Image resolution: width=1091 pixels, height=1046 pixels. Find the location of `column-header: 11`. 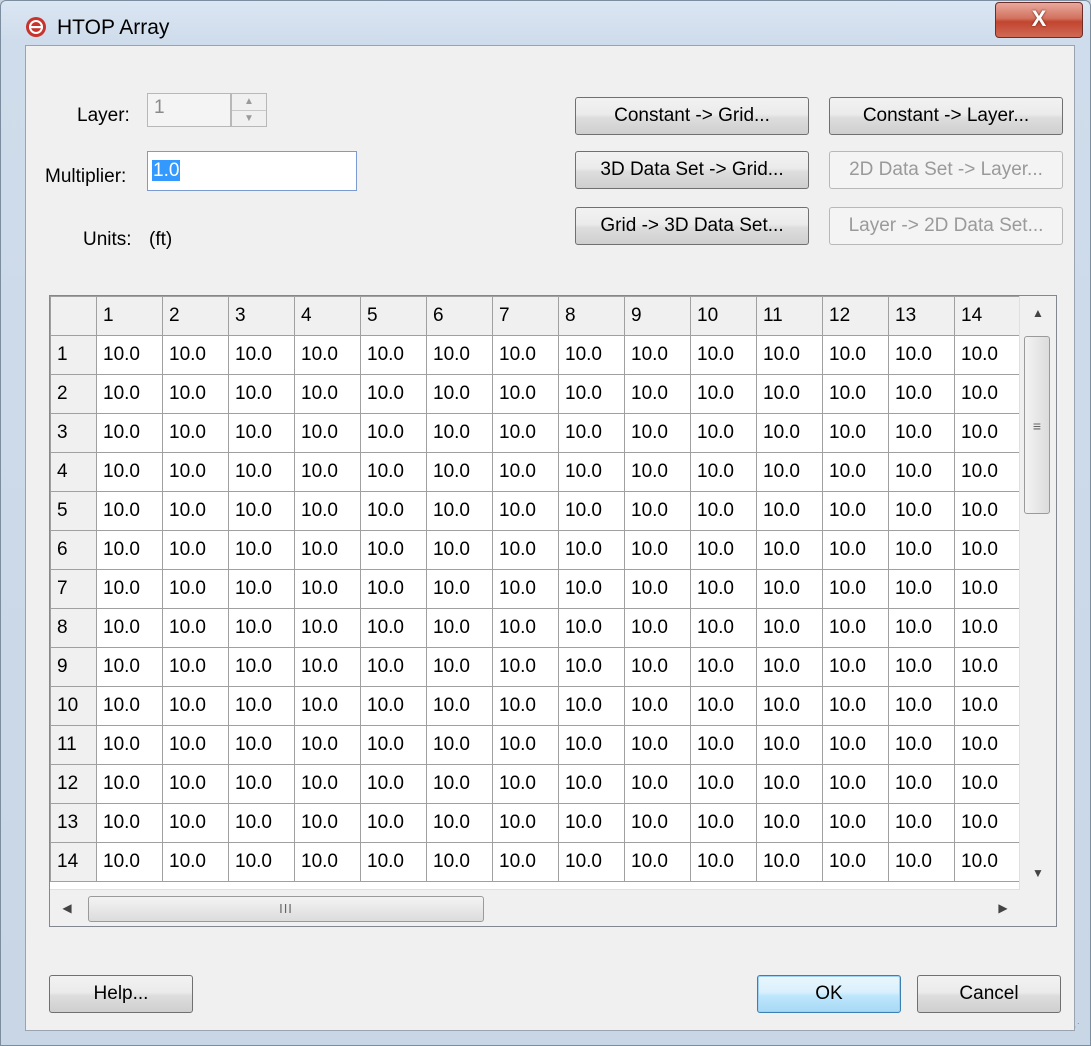

column-header: 11 is located at coordinates (789, 316).